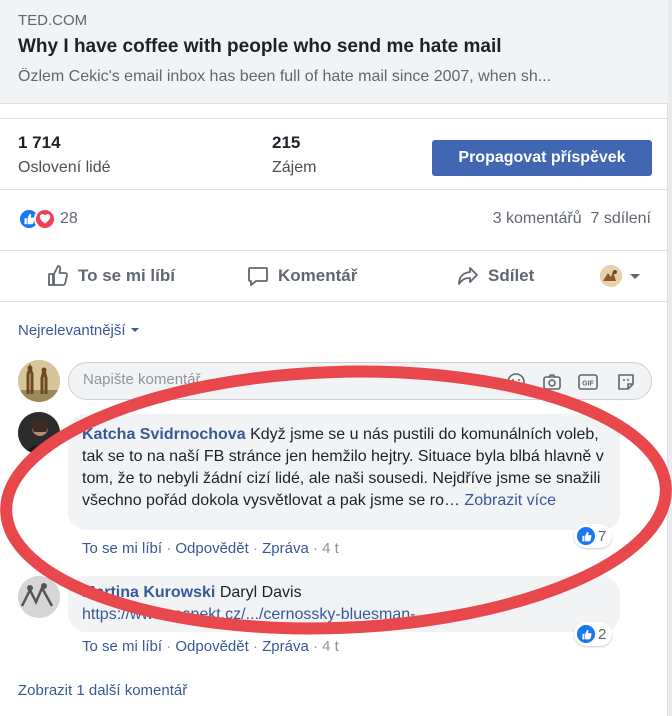 This screenshot has height=716, width=672. What do you see at coordinates (72, 330) in the screenshot?
I see `sort-label: Nejrelevantnější` at bounding box center [72, 330].